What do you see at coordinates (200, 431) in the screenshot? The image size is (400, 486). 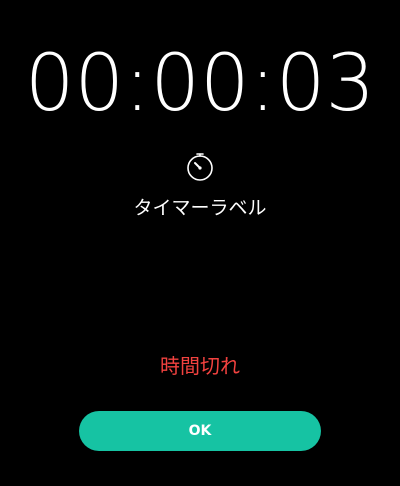 I see `ok-button: OK` at bounding box center [200, 431].